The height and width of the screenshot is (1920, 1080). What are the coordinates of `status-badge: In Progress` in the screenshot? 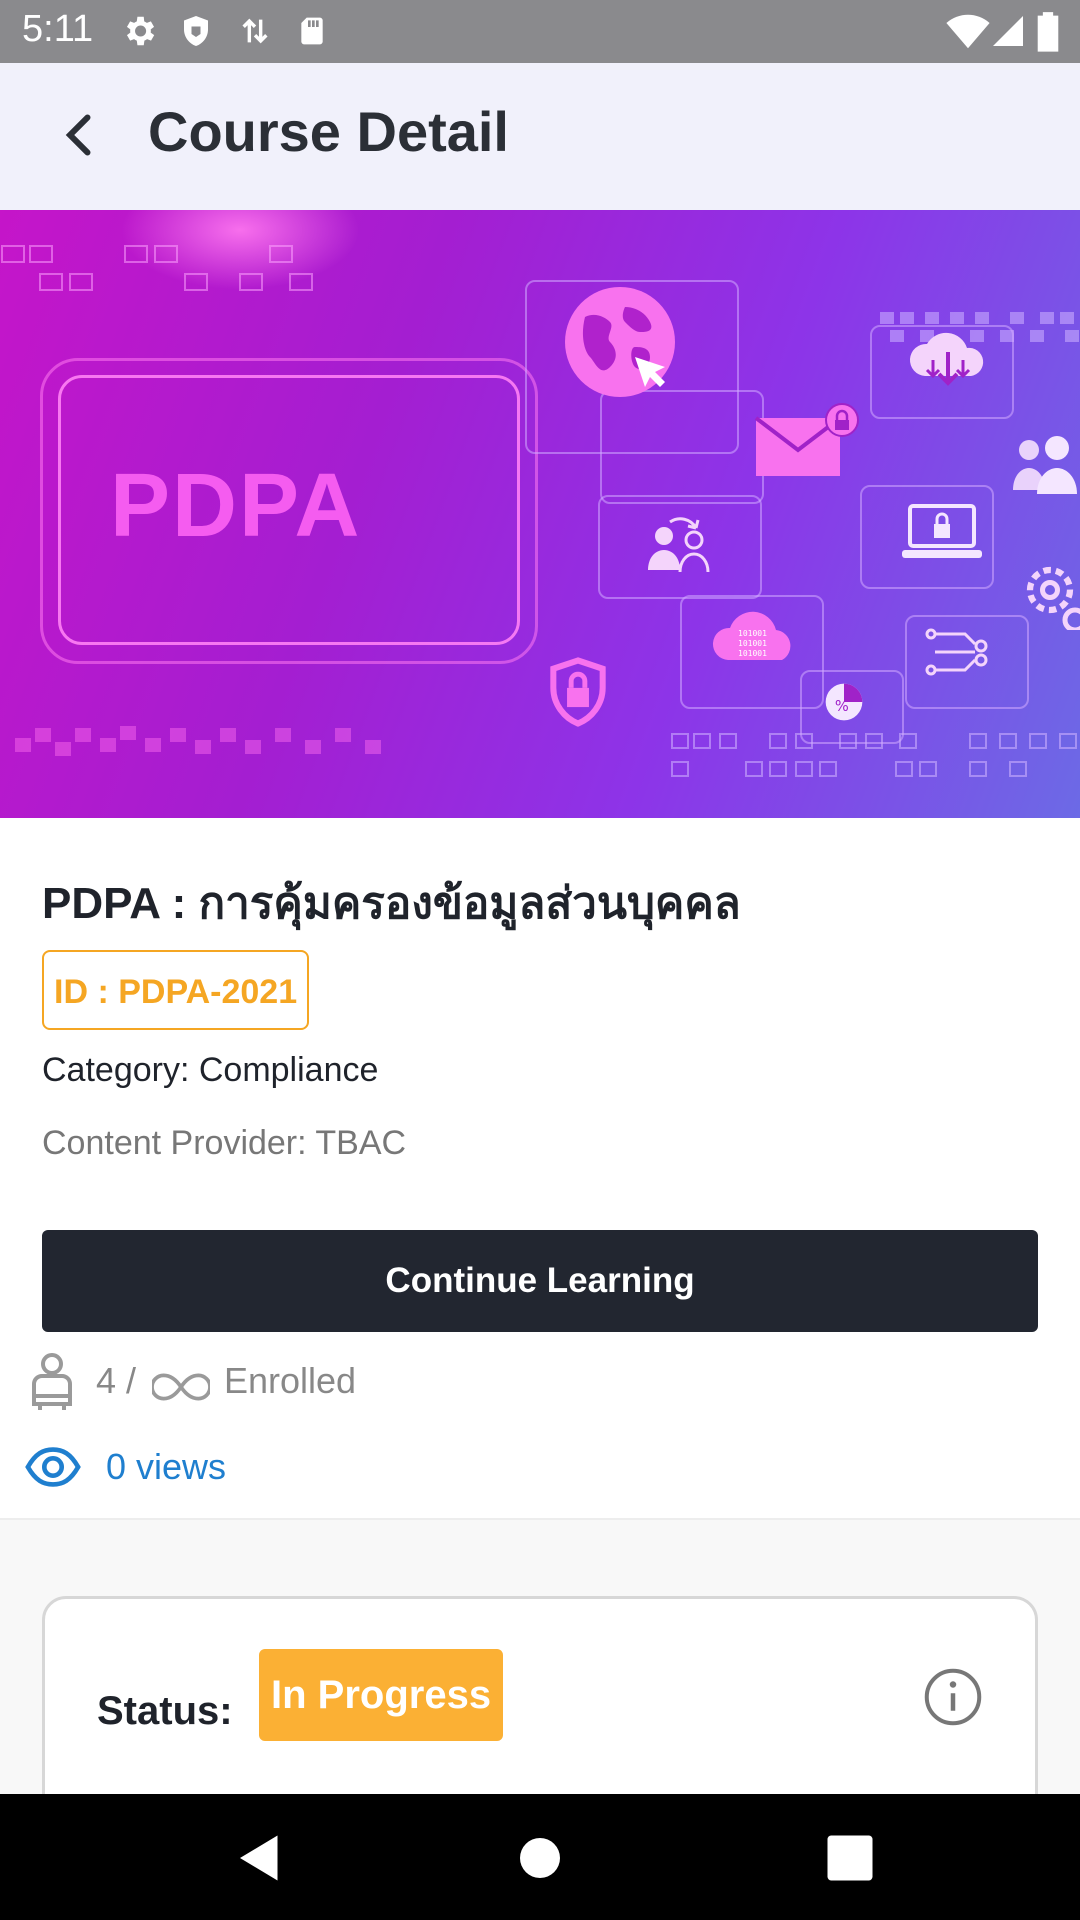 It's located at (381, 1695).